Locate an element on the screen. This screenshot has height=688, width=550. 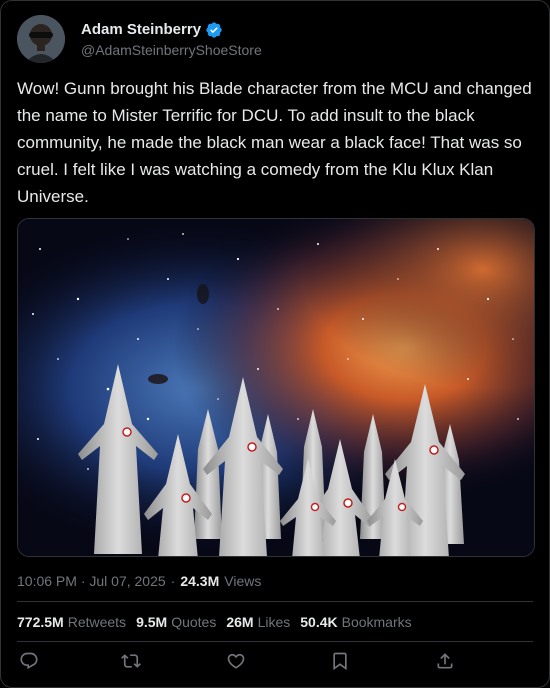
reply-icon is located at coordinates (30, 662).